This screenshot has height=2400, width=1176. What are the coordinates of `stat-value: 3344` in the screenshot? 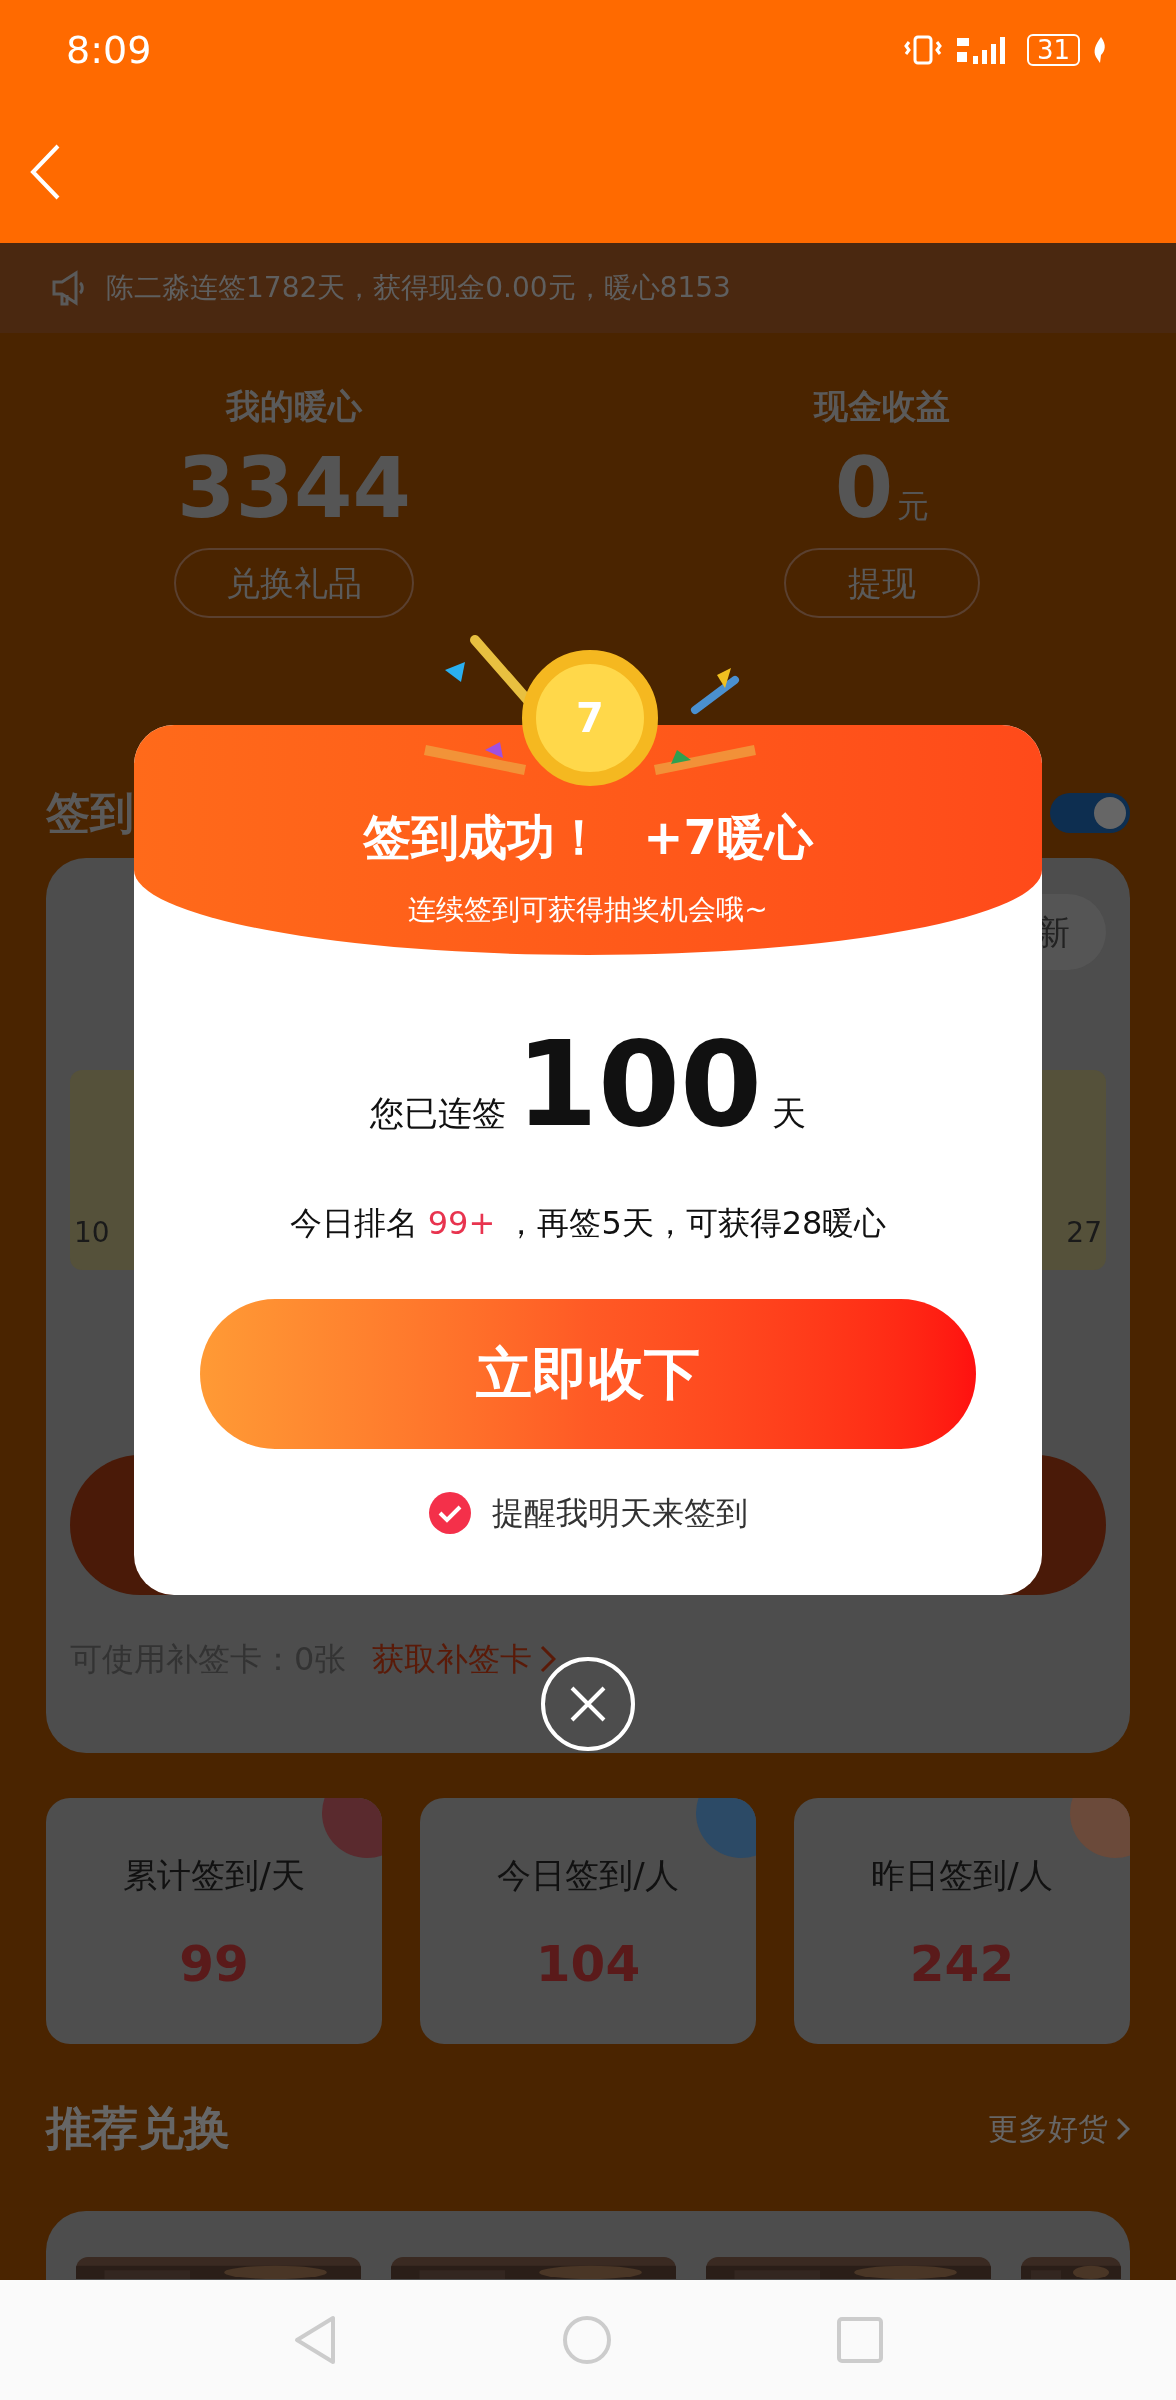 It's located at (294, 488).